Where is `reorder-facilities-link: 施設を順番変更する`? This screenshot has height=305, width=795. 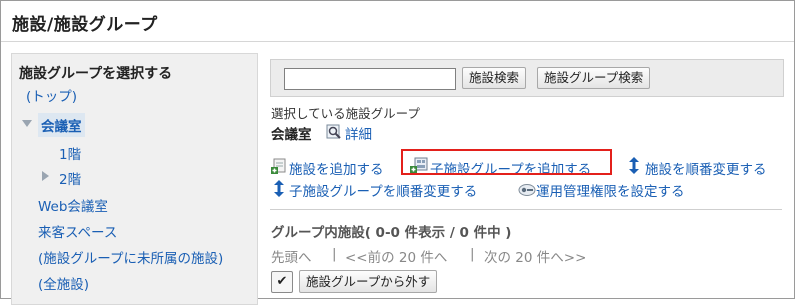
reorder-facilities-link: 施設を順番変更する is located at coordinates (706, 168).